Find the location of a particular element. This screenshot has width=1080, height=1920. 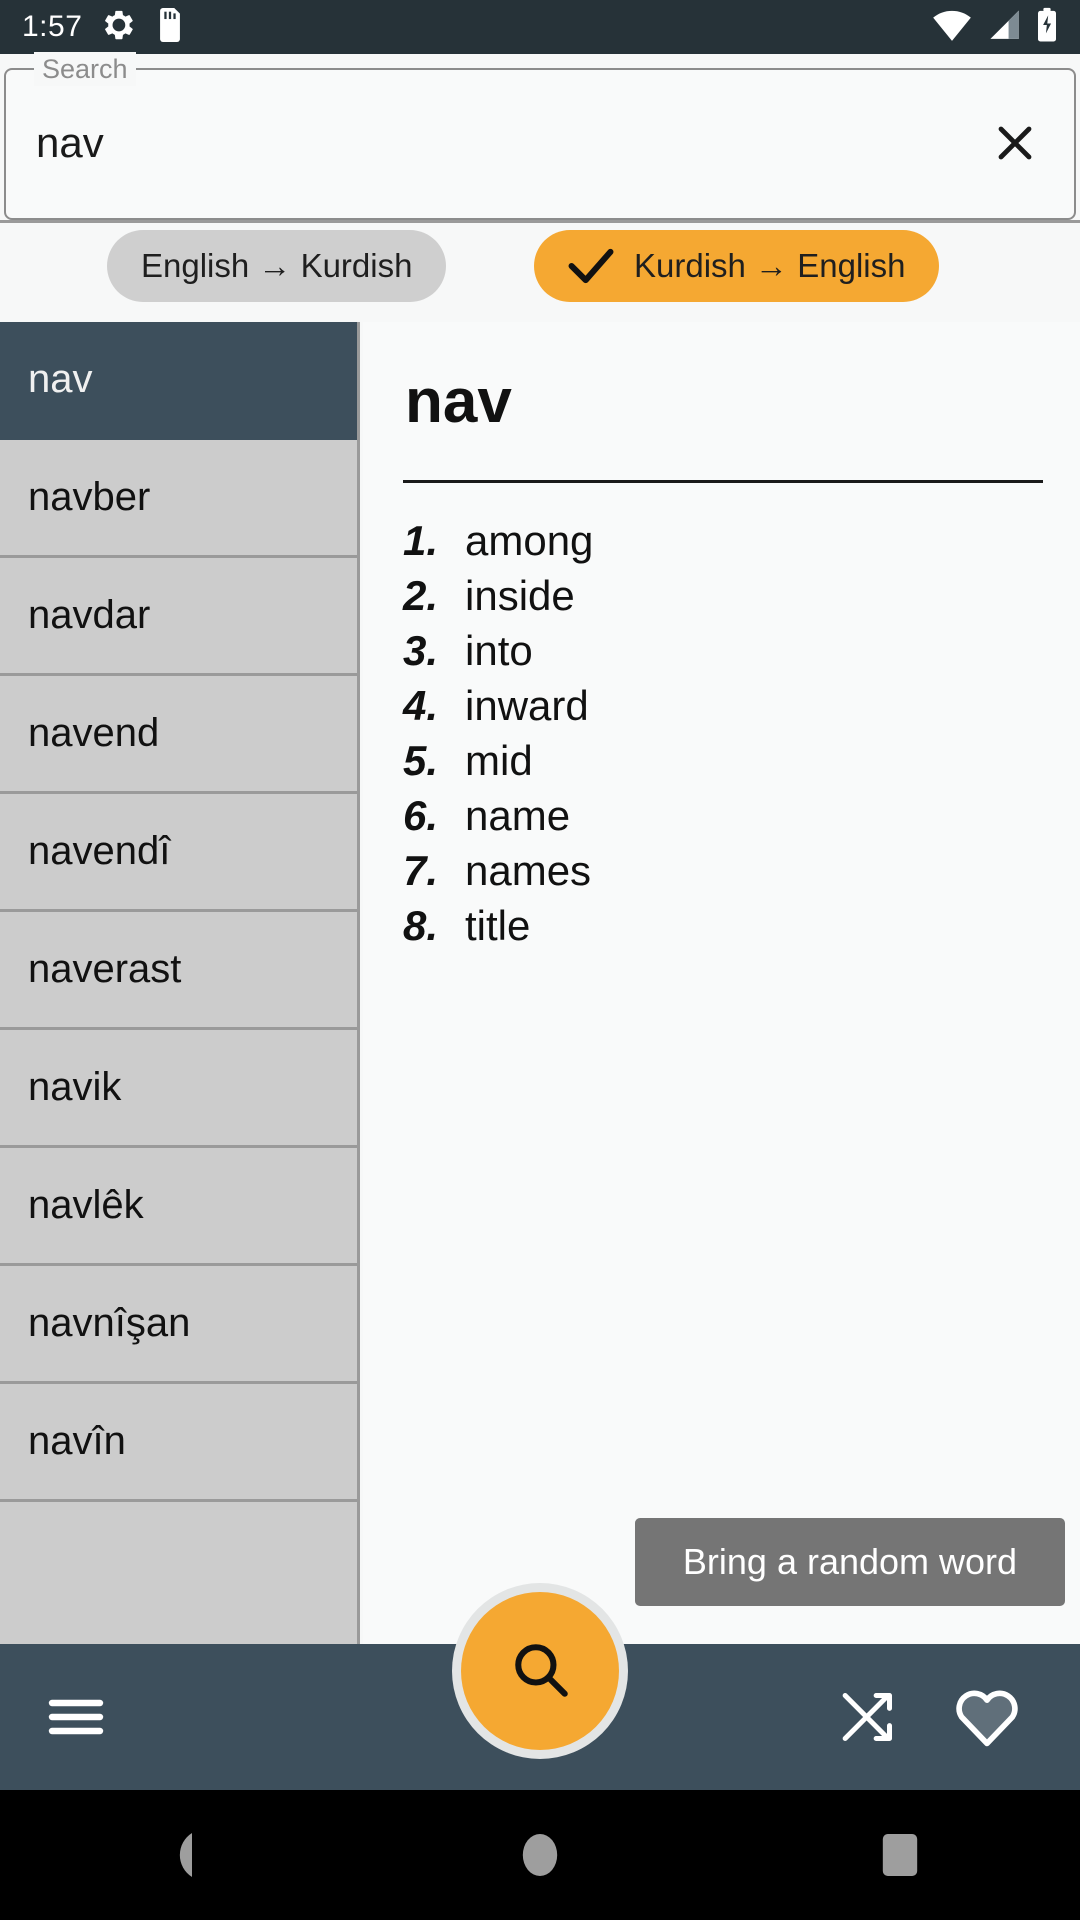

sense-number: 1. is located at coordinates (421, 540).